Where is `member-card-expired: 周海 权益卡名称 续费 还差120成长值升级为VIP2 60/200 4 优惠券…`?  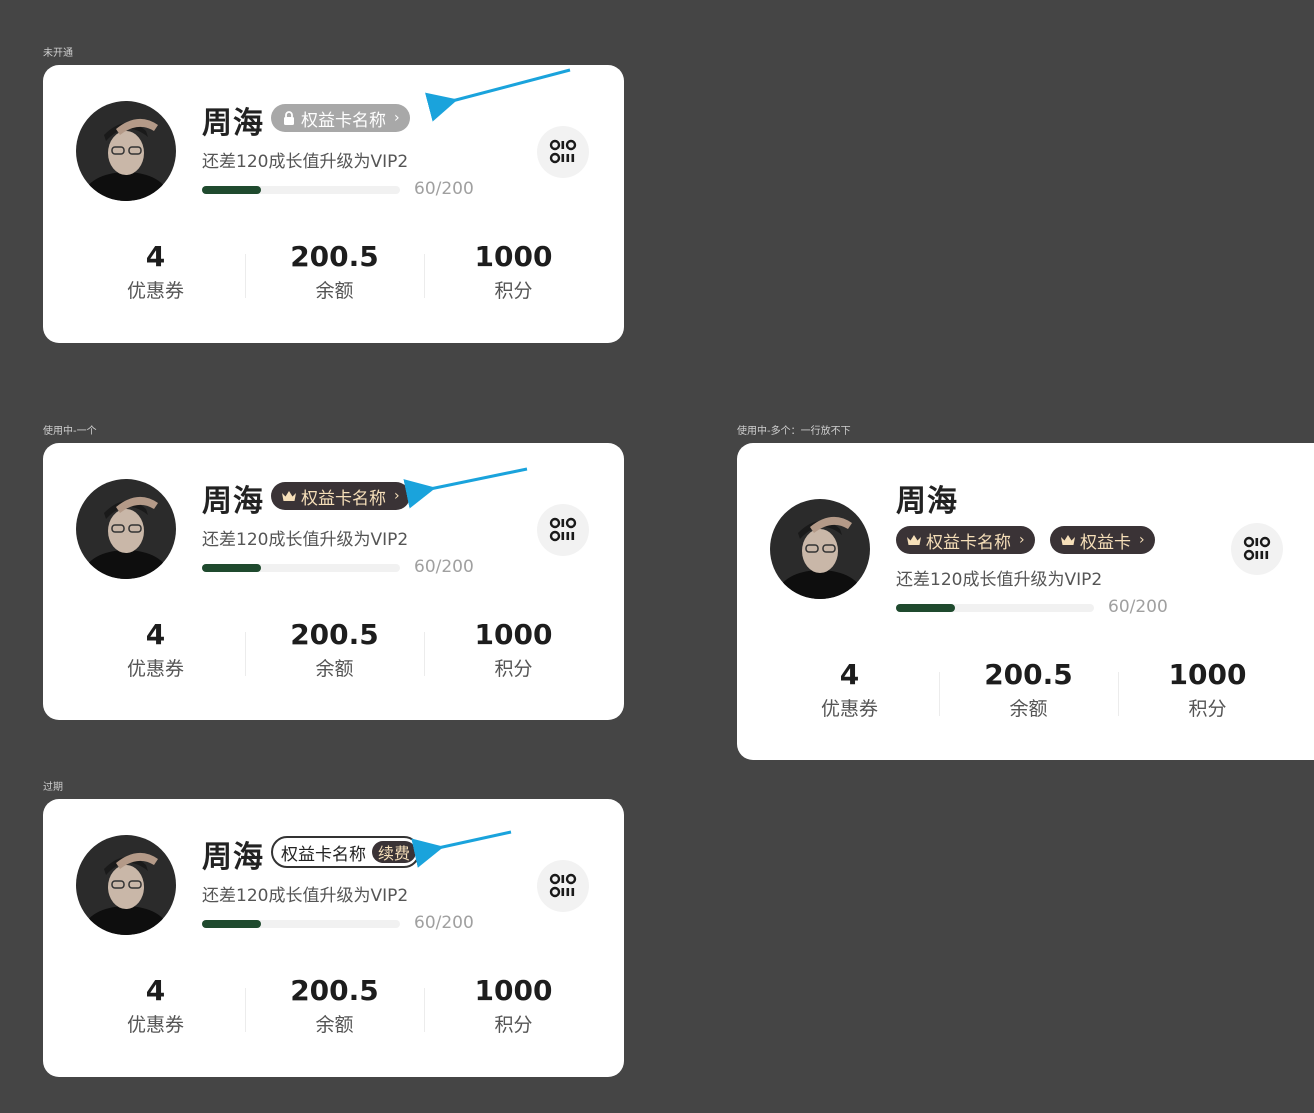
member-card-expired: 周海 权益卡名称 续费 还差120成长值升级为VIP2 60/200 4 优惠券… is located at coordinates (333, 938).